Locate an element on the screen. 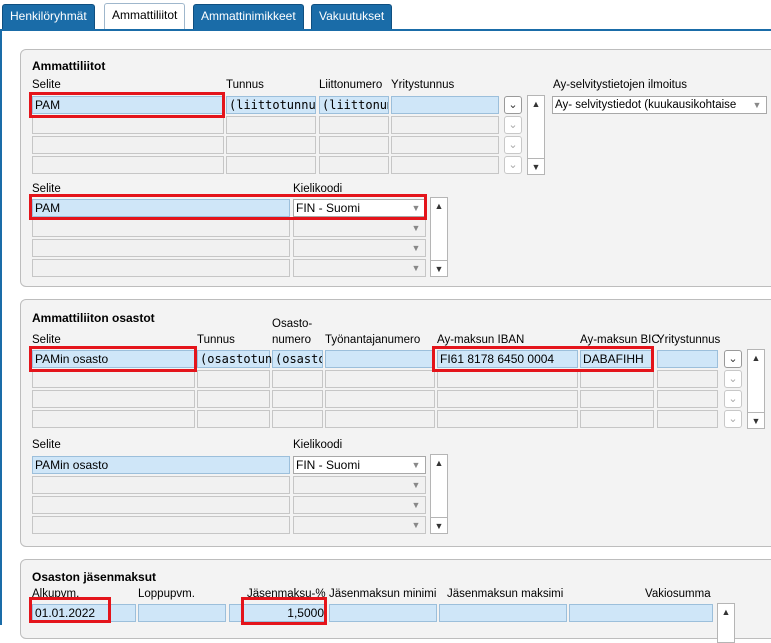 The height and width of the screenshot is (643, 771). iban-field: FI61 8178 6450 0004 is located at coordinates (507, 359).